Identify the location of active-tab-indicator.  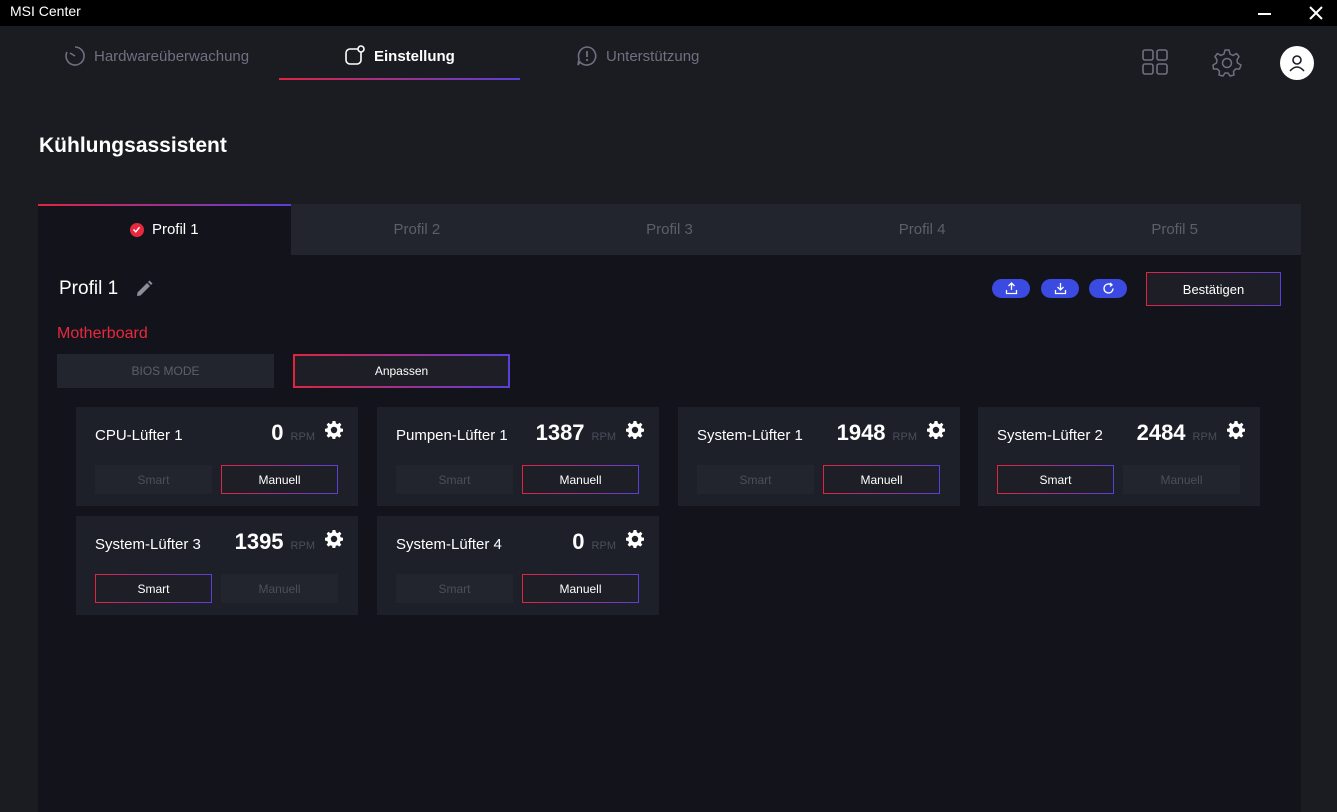
(399, 79).